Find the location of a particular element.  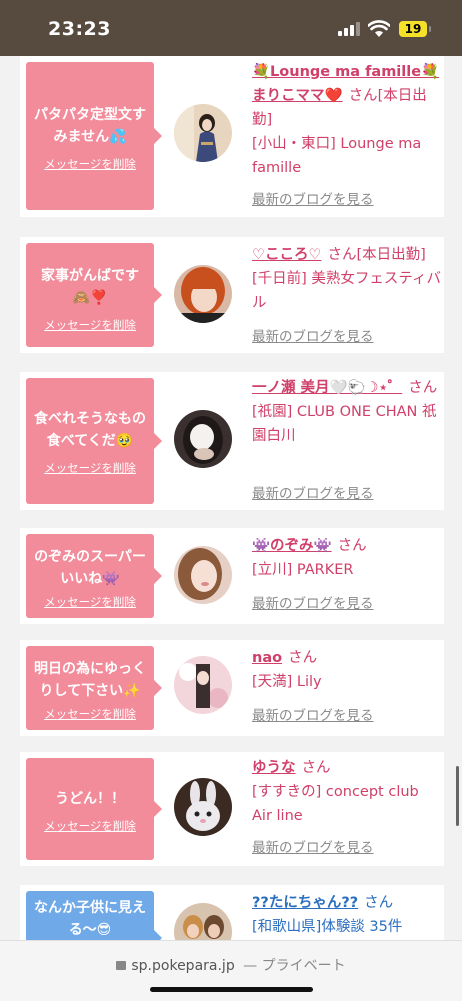

shop-location: [和歌山県]体験談 35件 is located at coordinates (327, 927).